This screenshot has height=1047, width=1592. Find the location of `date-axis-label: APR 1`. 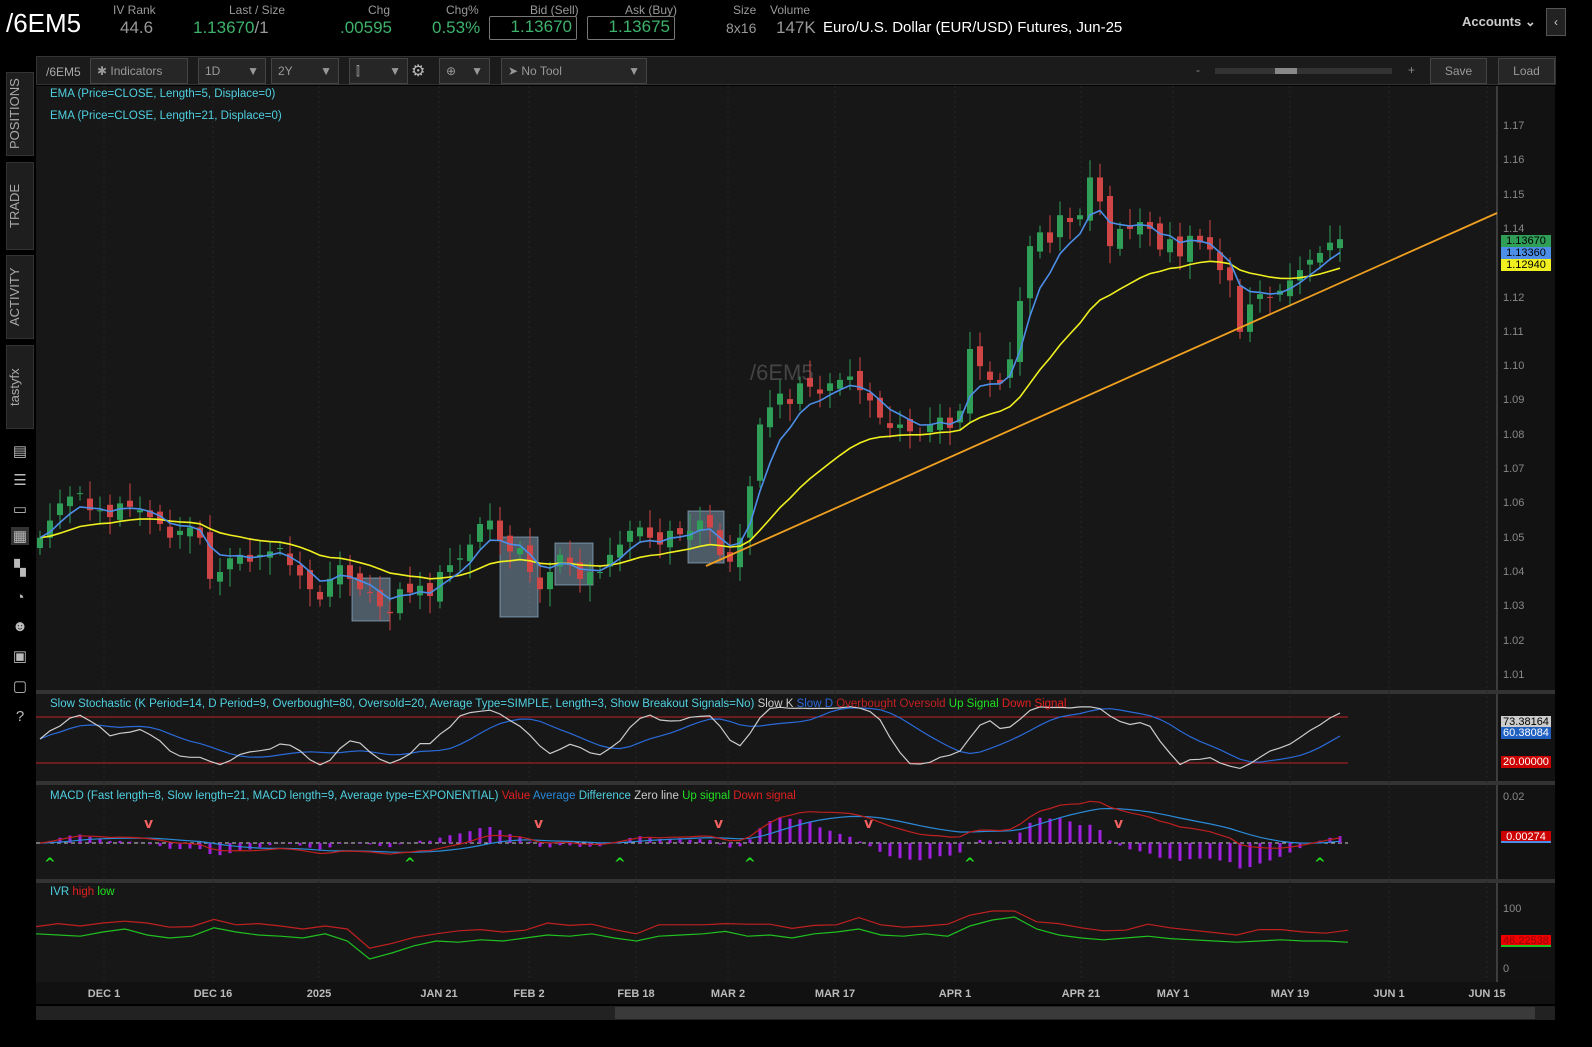

date-axis-label: APR 1 is located at coordinates (955, 994).